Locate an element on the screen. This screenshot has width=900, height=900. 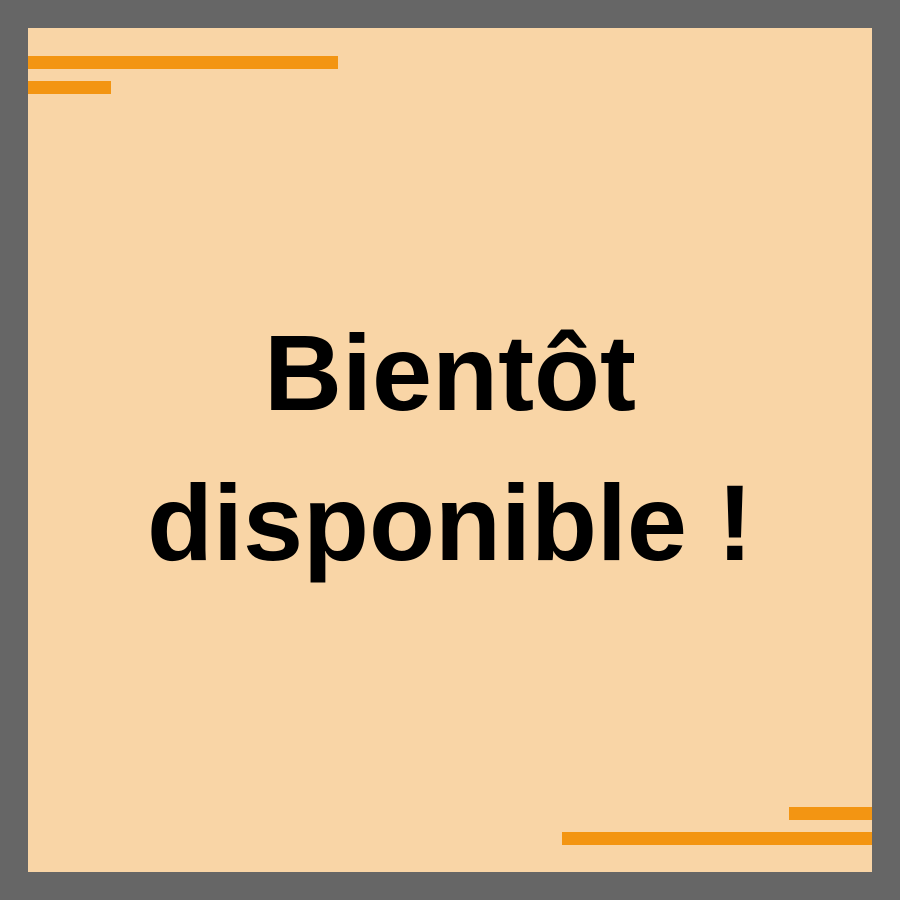
message-line-2: disponible ! is located at coordinates (450, 522).